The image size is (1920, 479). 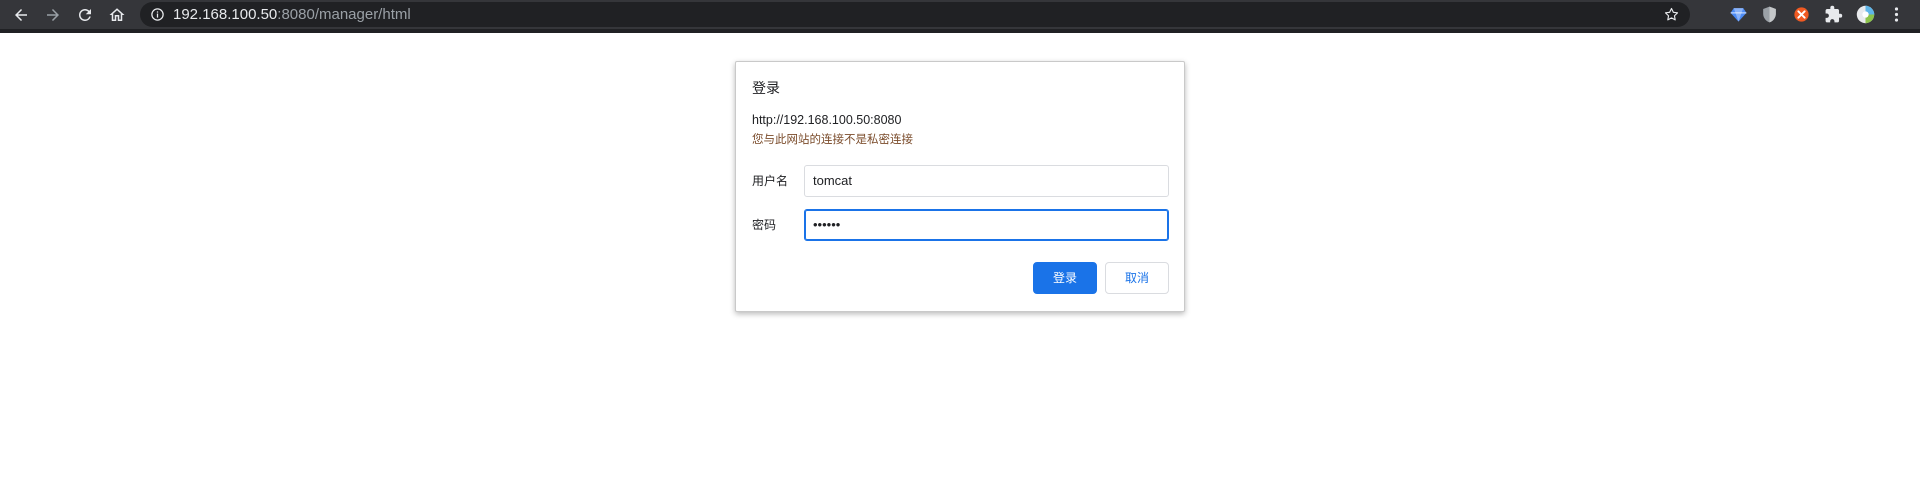 What do you see at coordinates (915, 14) in the screenshot?
I see `address-bar: 192.168.100.50:8080/manager/html` at bounding box center [915, 14].